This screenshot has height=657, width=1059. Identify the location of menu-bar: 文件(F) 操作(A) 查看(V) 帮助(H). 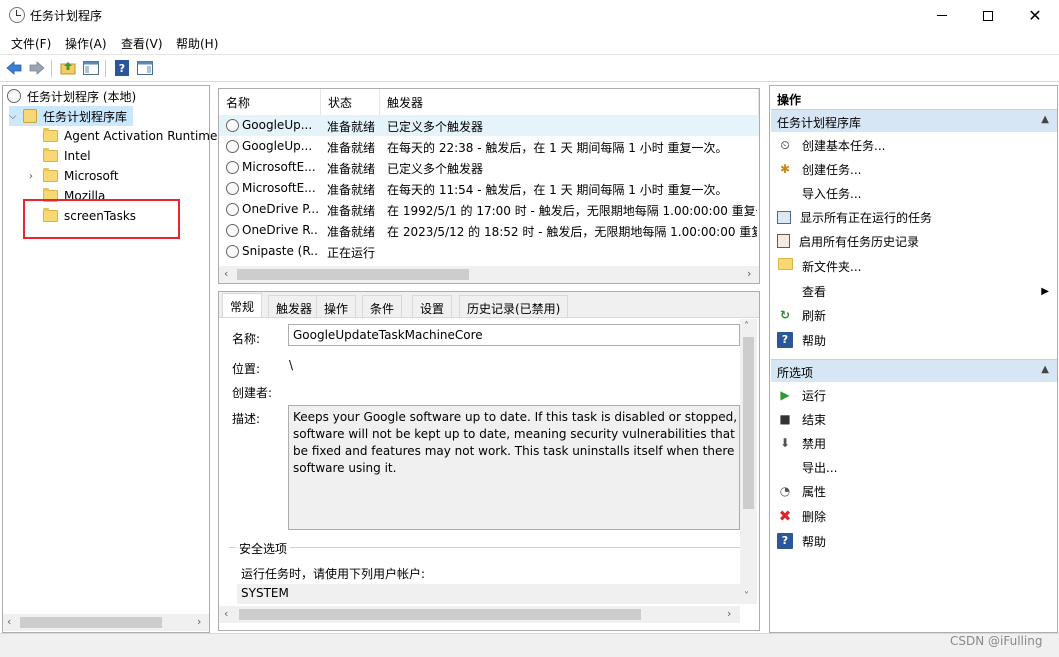
(529, 42).